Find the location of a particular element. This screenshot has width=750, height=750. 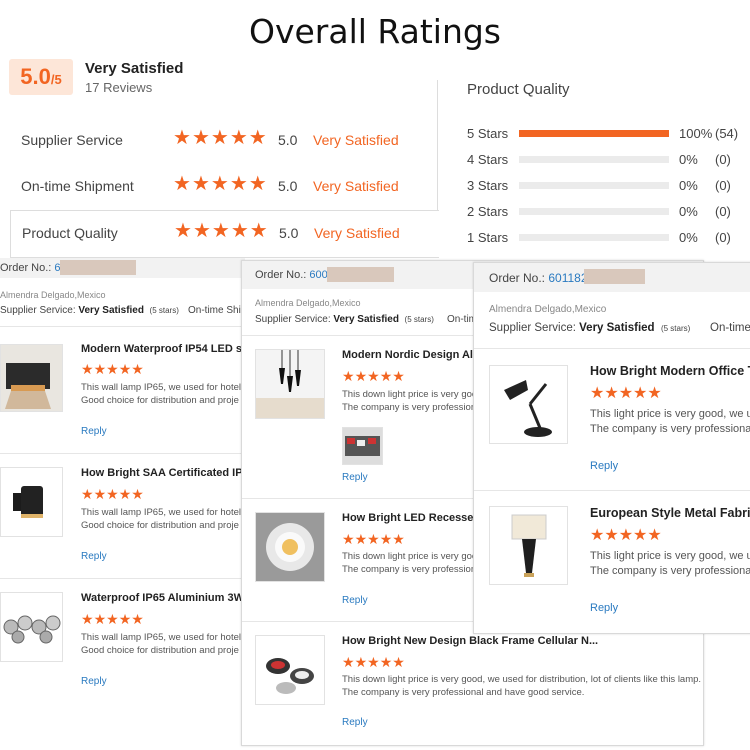

star-level-label: 3 Stars is located at coordinates (488, 185).